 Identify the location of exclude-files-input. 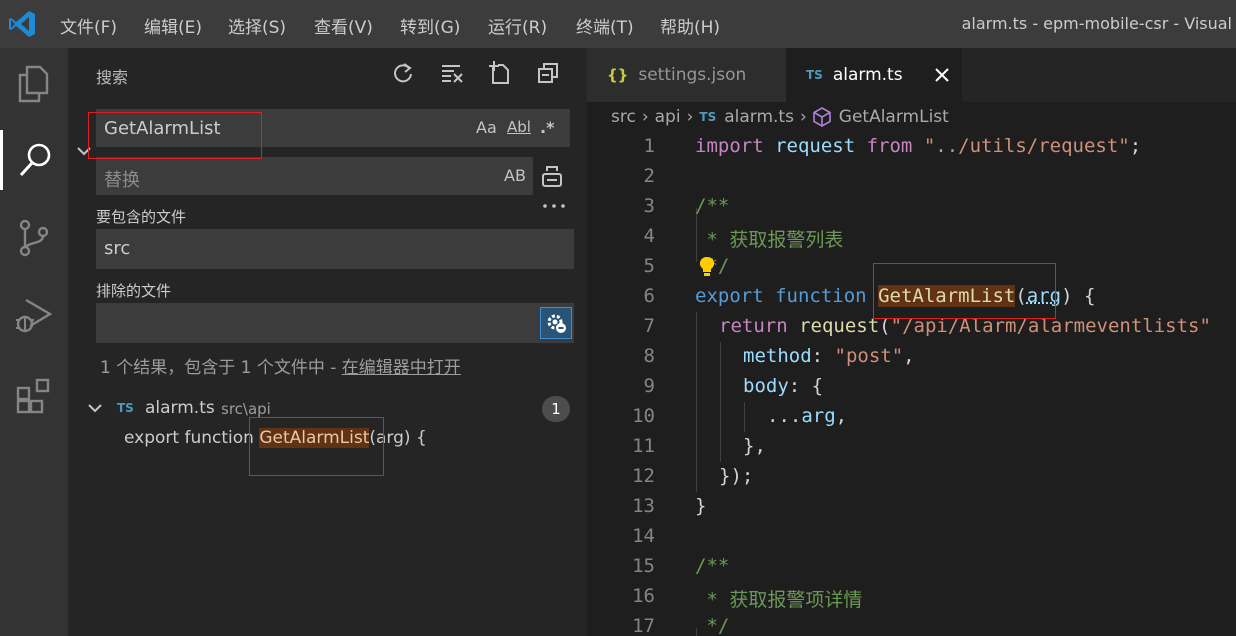
(335, 323).